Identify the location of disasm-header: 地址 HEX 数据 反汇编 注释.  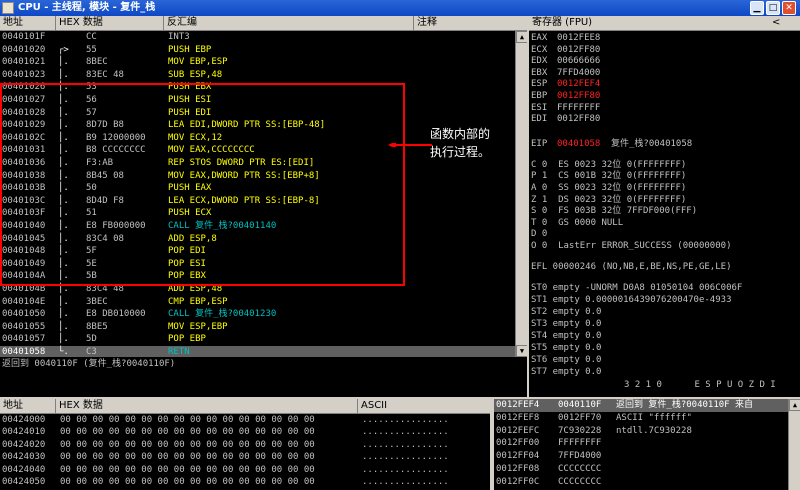
(263, 23).